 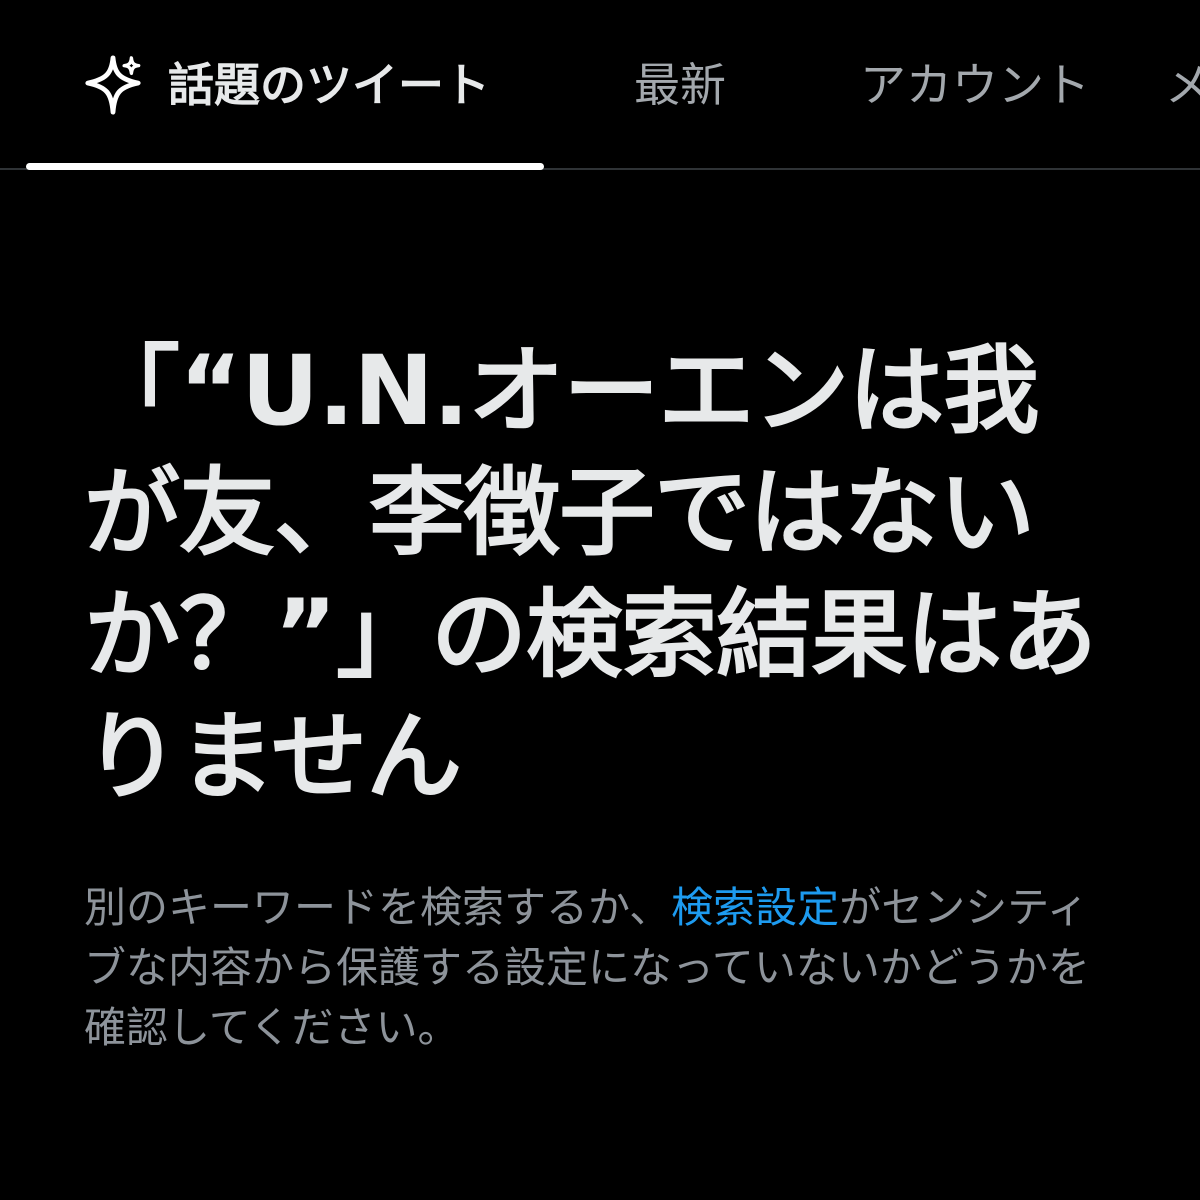 I want to click on tab-media-partial: メ, so click(x=1182, y=85).